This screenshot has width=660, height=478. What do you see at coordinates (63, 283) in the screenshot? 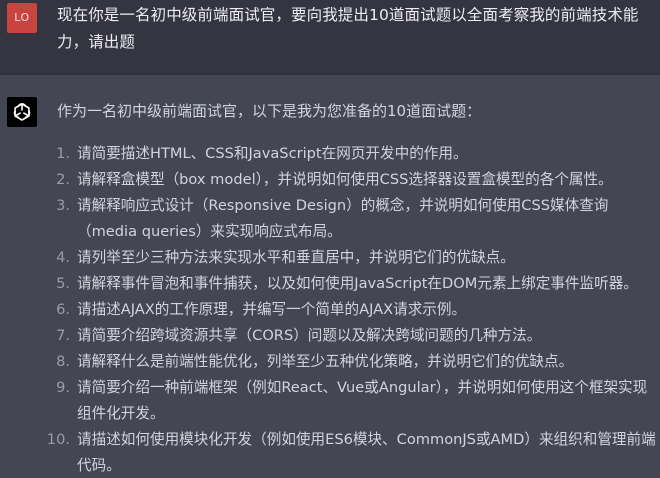
I see `list-item-number: 5.` at bounding box center [63, 283].